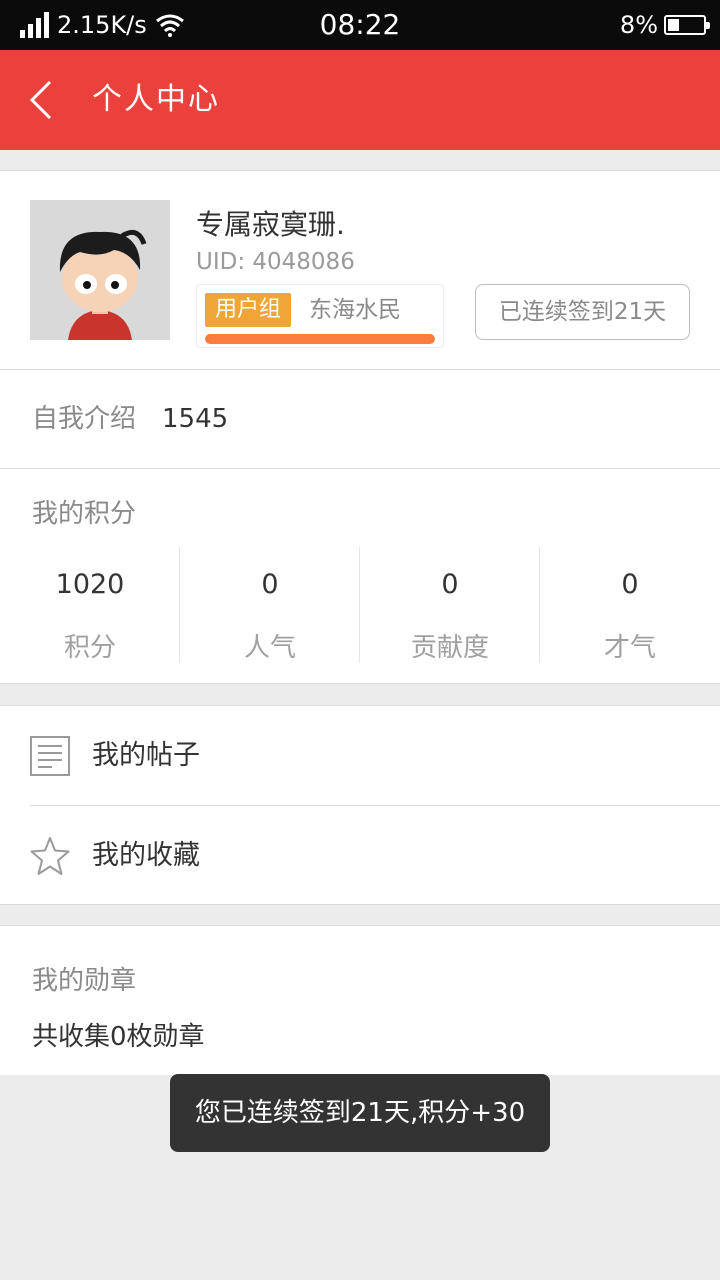 The width and height of the screenshot is (720, 1280). I want to click on clock: 08:22, so click(360, 24).